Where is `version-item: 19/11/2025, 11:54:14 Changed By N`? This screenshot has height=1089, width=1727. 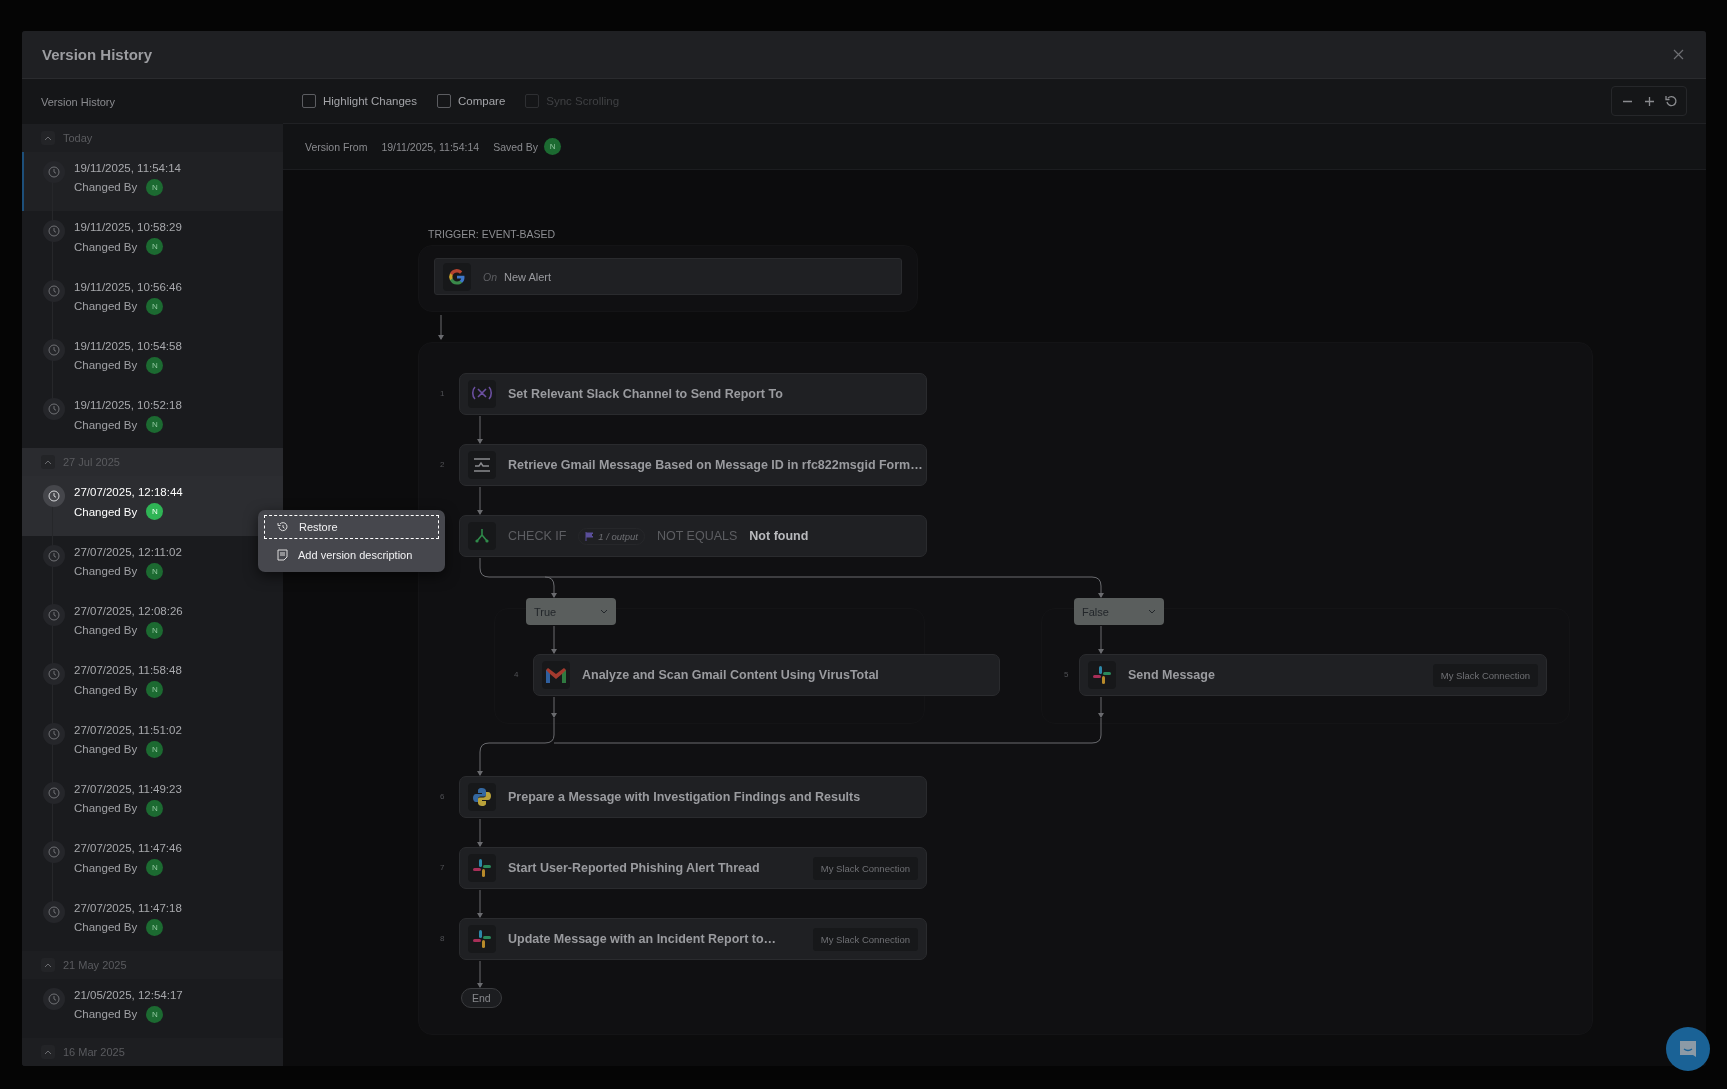
version-item: 19/11/2025, 11:54:14 Changed By N is located at coordinates (152, 181).